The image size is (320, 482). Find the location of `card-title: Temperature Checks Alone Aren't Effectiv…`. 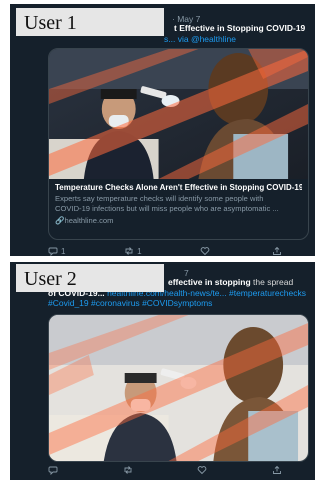

card-title: Temperature Checks Alone Aren't Effectiv… is located at coordinates (178, 187).